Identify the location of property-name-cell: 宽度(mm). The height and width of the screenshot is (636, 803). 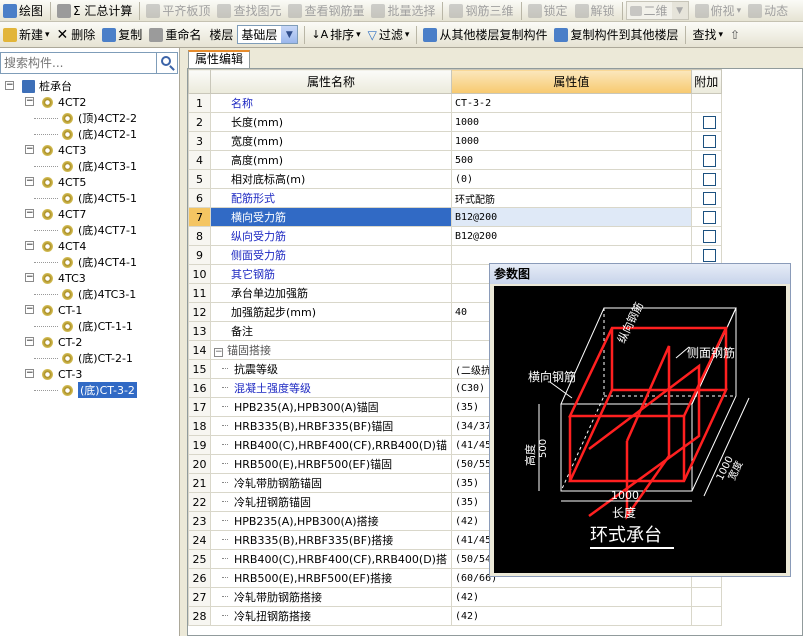
(330, 141).